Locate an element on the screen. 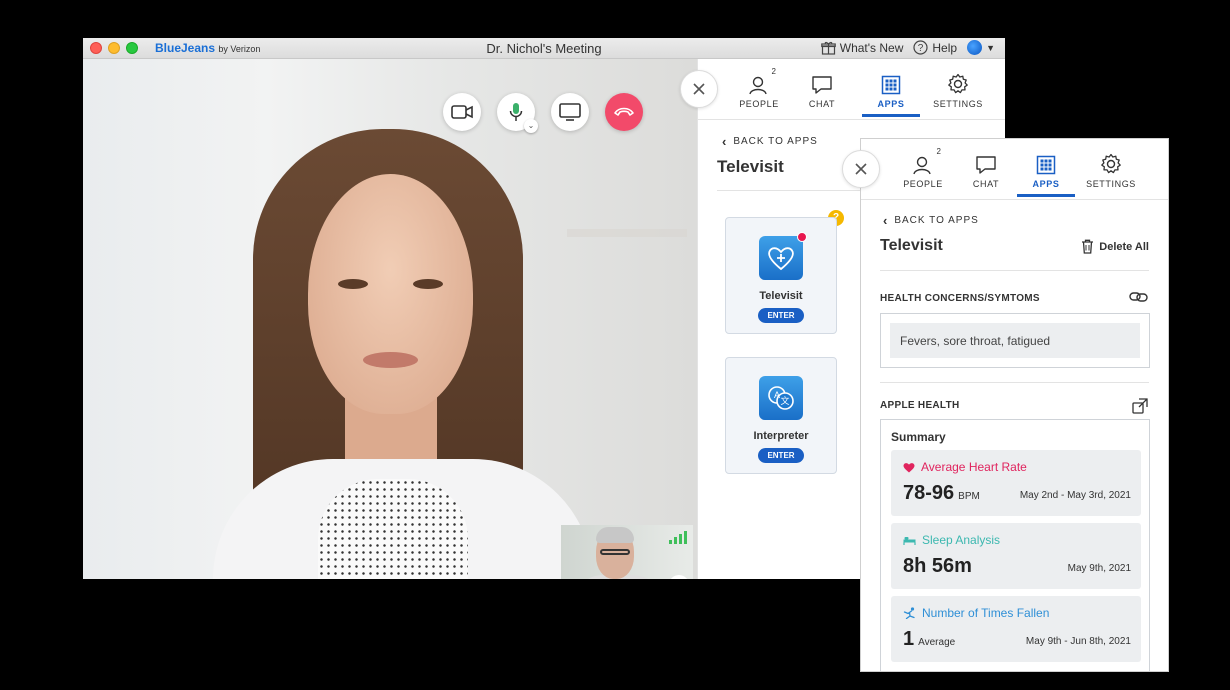 The image size is (1230, 690). close-panel-button is located at coordinates (699, 89).